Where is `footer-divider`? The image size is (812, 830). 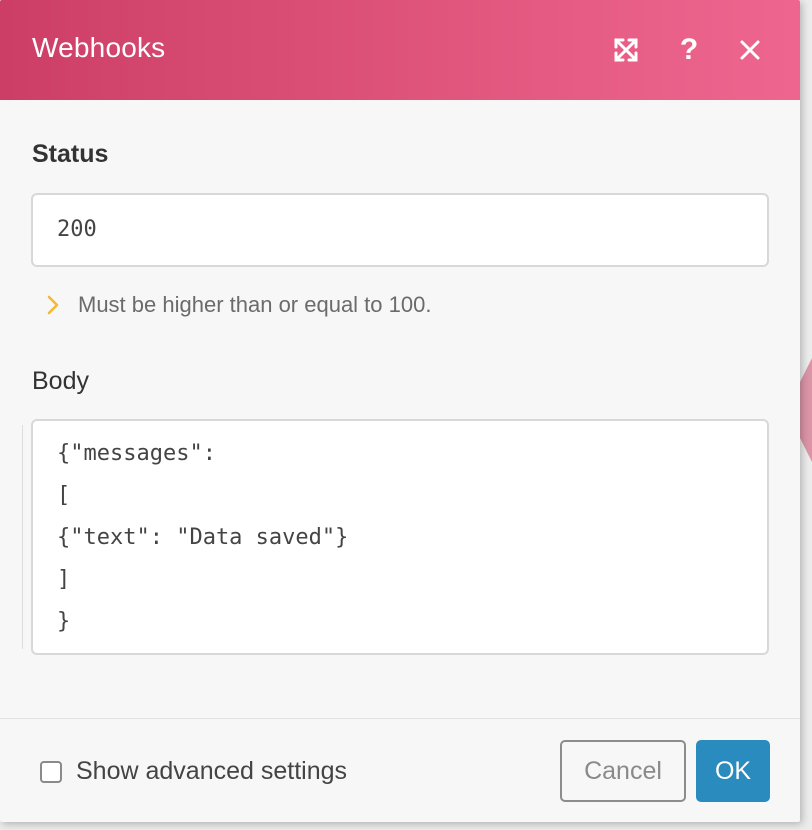
footer-divider is located at coordinates (400, 718).